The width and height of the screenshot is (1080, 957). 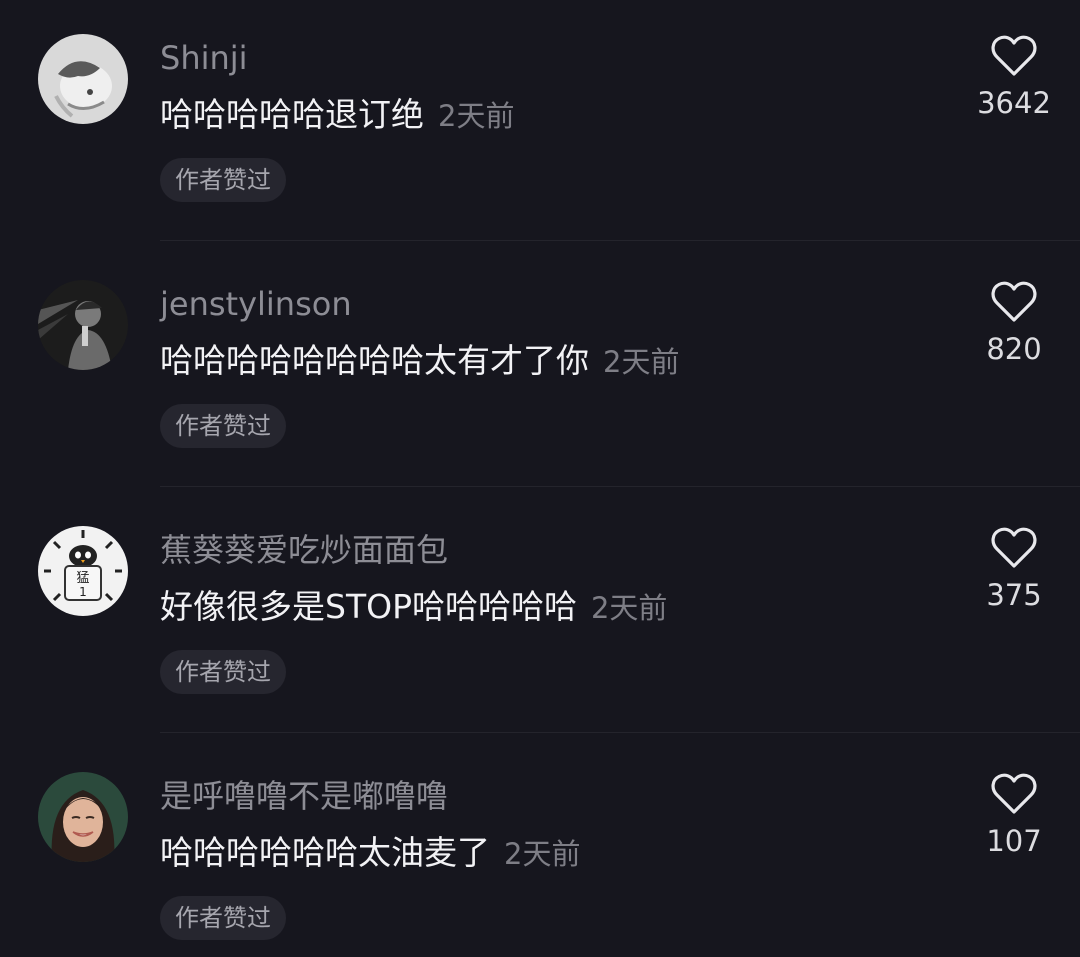 I want to click on comment-text: 哈哈哈哈哈哈太油麦了, so click(x=325, y=852).